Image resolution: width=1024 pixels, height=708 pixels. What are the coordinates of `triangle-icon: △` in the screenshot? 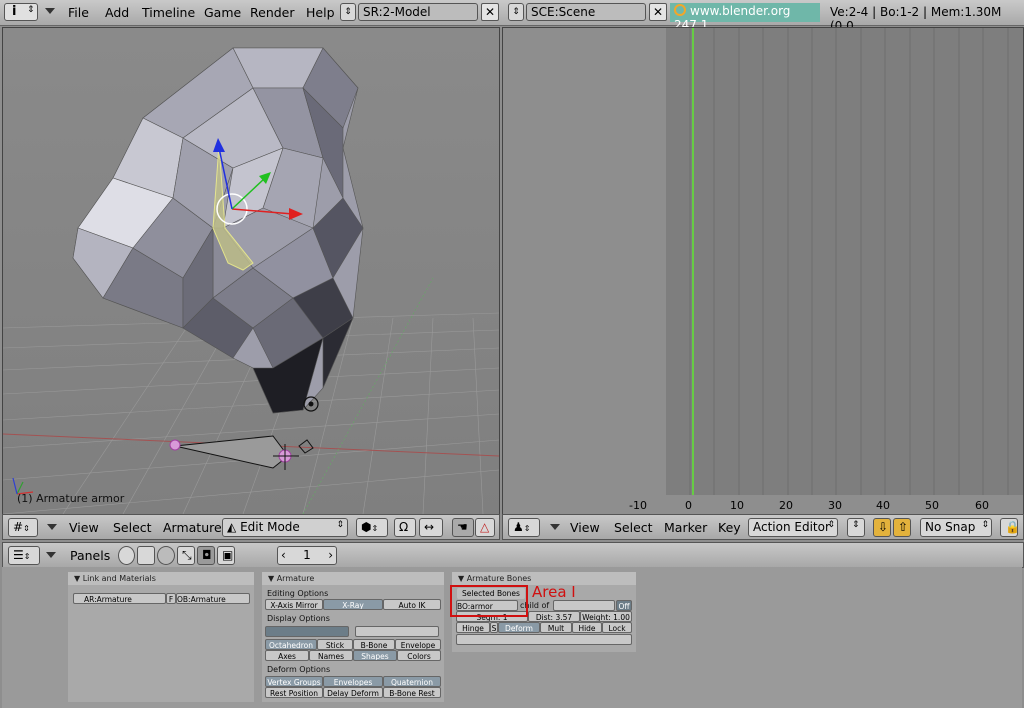 It's located at (485, 527).